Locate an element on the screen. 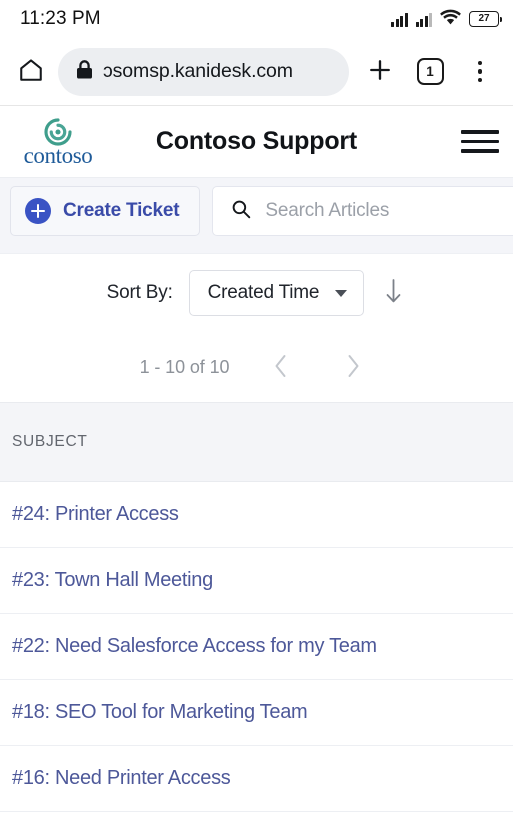  hamburger-menu-icon is located at coordinates (480, 142).